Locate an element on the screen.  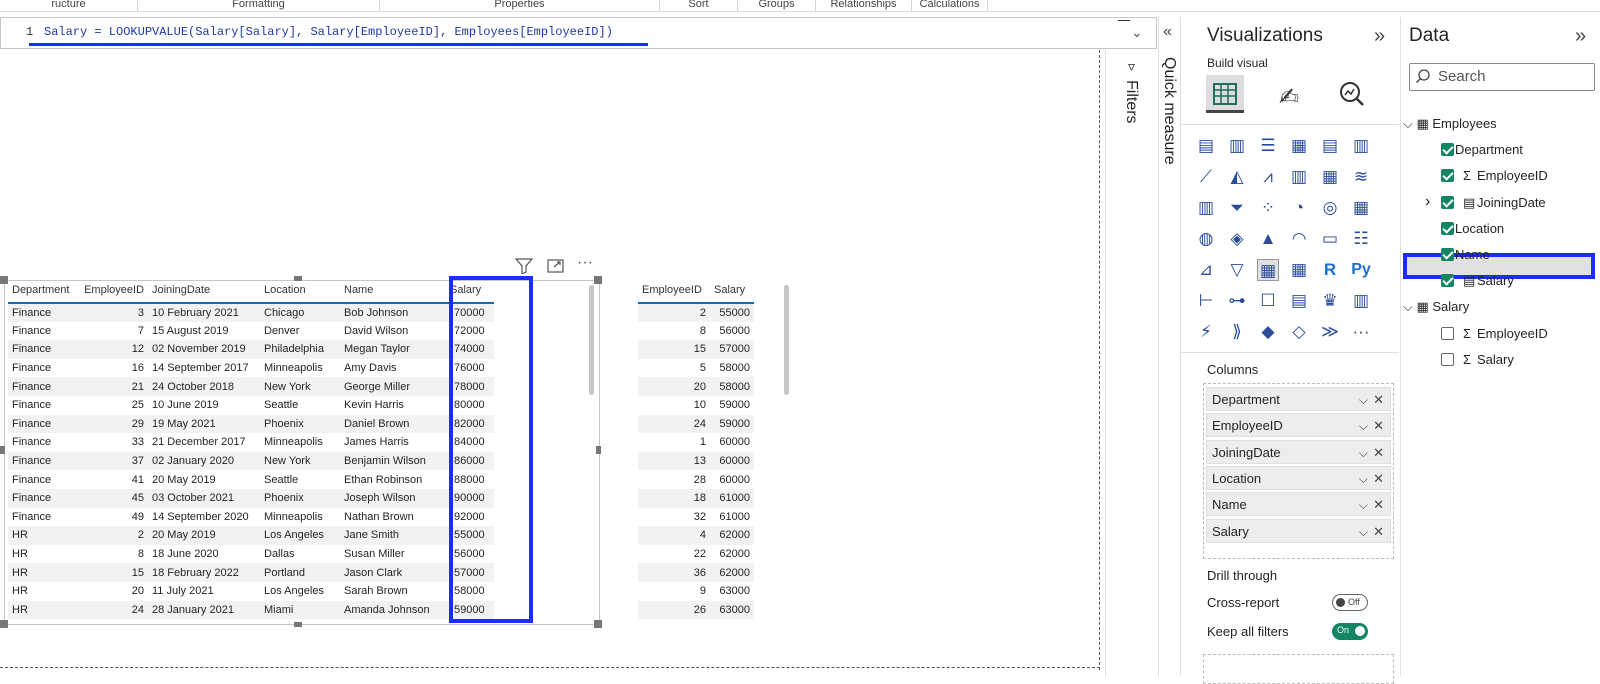
ribbon-group-formatting: Formatting is located at coordinates (259, 5).